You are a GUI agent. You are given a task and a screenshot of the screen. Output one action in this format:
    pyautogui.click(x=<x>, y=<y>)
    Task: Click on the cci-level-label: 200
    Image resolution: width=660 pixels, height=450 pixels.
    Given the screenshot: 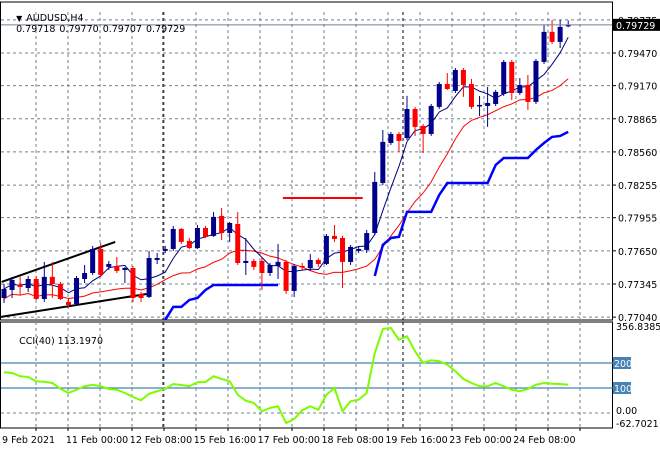 What is the action you would take?
    pyautogui.click(x=623, y=364)
    